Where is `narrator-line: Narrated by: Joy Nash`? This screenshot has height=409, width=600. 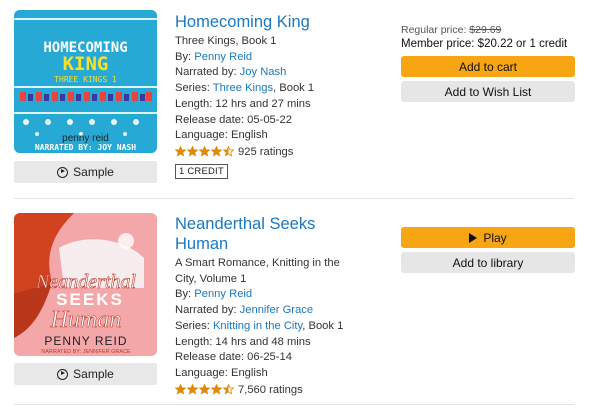
narrator-line: Narrated by: Joy Nash is located at coordinates (275, 73).